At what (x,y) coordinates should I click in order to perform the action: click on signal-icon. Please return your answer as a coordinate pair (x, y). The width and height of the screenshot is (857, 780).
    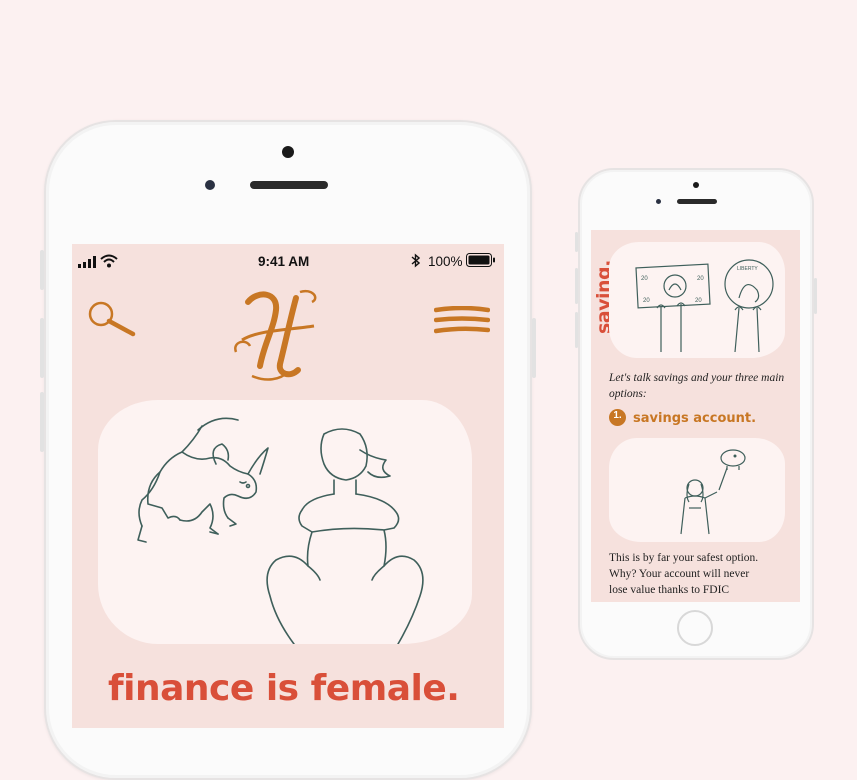
    Looking at the image, I should click on (87, 264).